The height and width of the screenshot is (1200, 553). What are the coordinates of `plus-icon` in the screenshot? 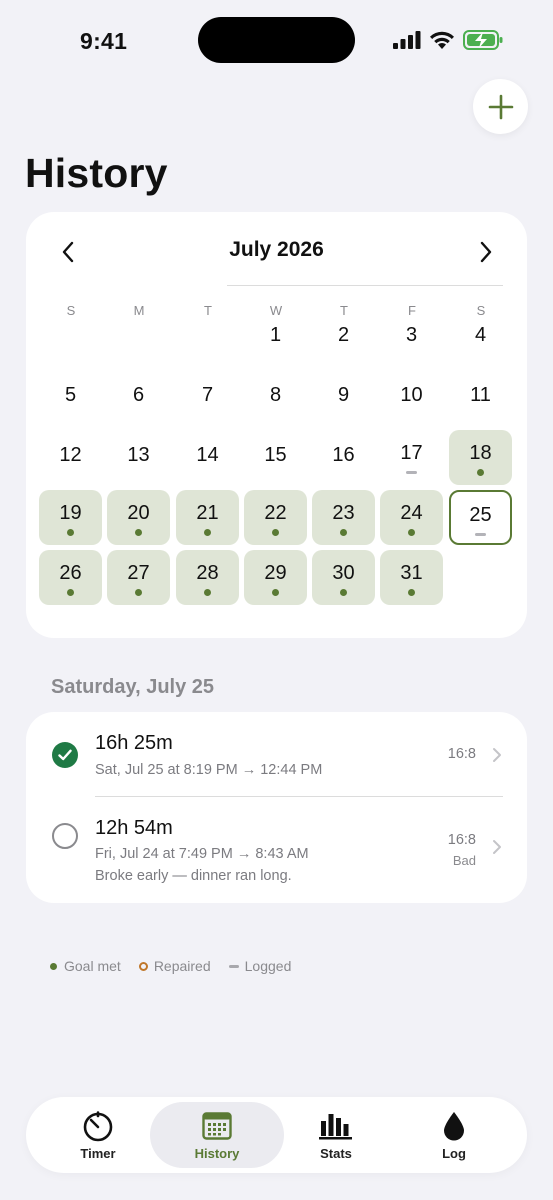 It's located at (500, 106).